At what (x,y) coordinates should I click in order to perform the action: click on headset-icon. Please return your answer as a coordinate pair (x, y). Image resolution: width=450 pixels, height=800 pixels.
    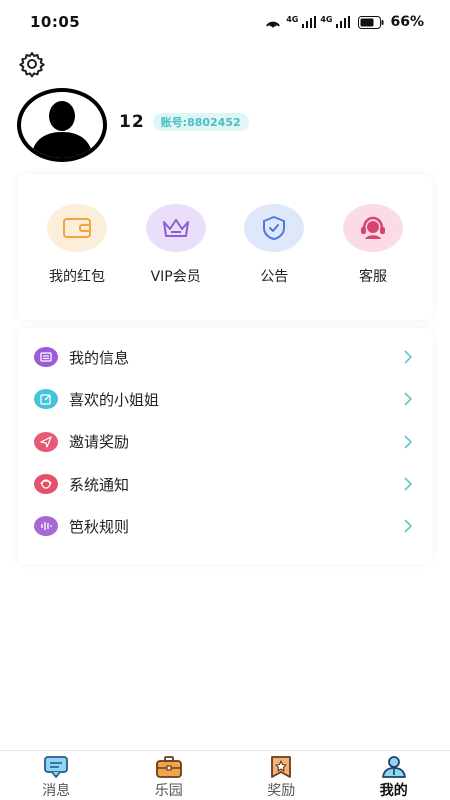
    Looking at the image, I should click on (372, 227).